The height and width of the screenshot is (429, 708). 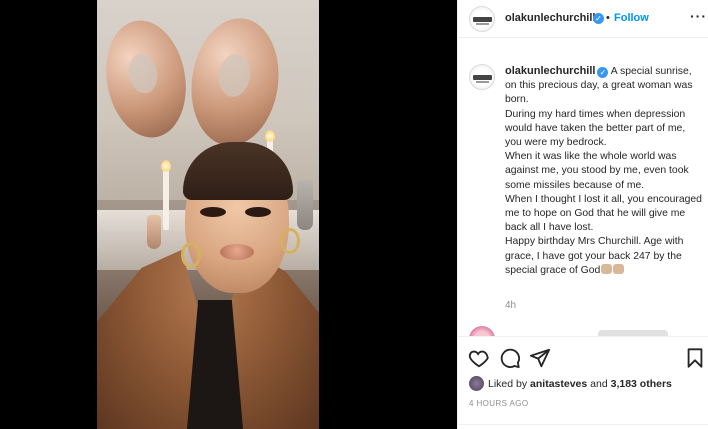 I want to click on post-header: olakunlechurchill ✓ • Follow ···, so click(x=583, y=19).